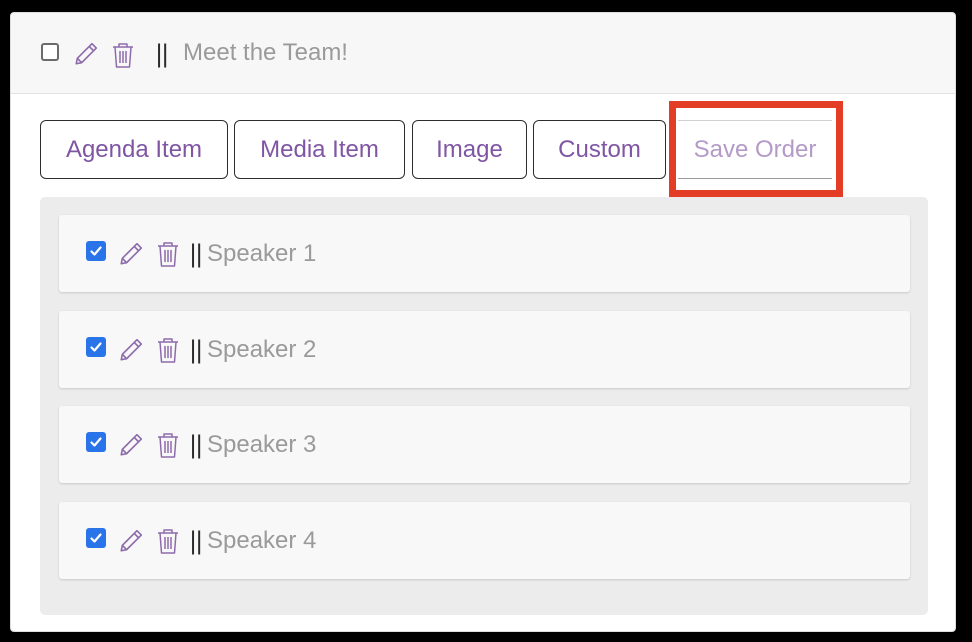  I want to click on section-header: || Meet the Team!, so click(483, 53).